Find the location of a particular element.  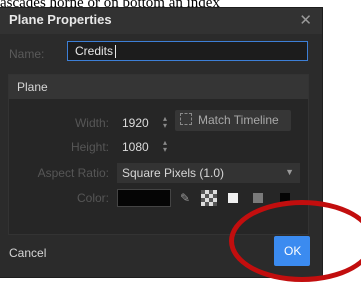

aspect-ratio-label: Aspect Ratio: is located at coordinates (73, 173).